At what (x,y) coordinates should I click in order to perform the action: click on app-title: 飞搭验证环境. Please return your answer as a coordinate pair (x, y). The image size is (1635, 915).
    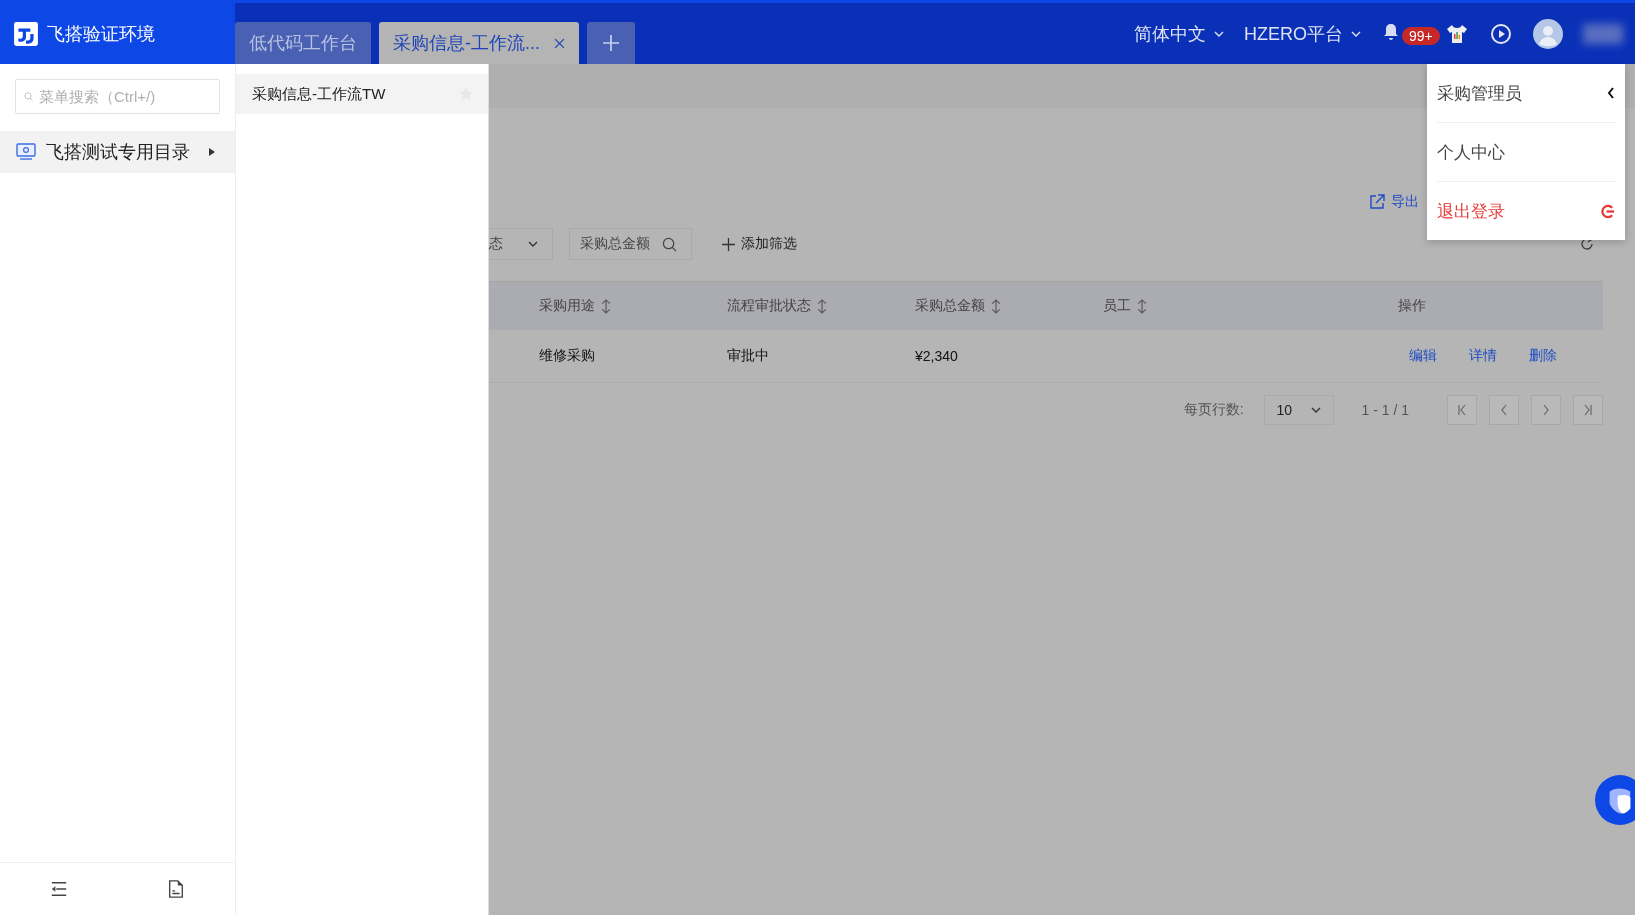
    Looking at the image, I should click on (101, 34).